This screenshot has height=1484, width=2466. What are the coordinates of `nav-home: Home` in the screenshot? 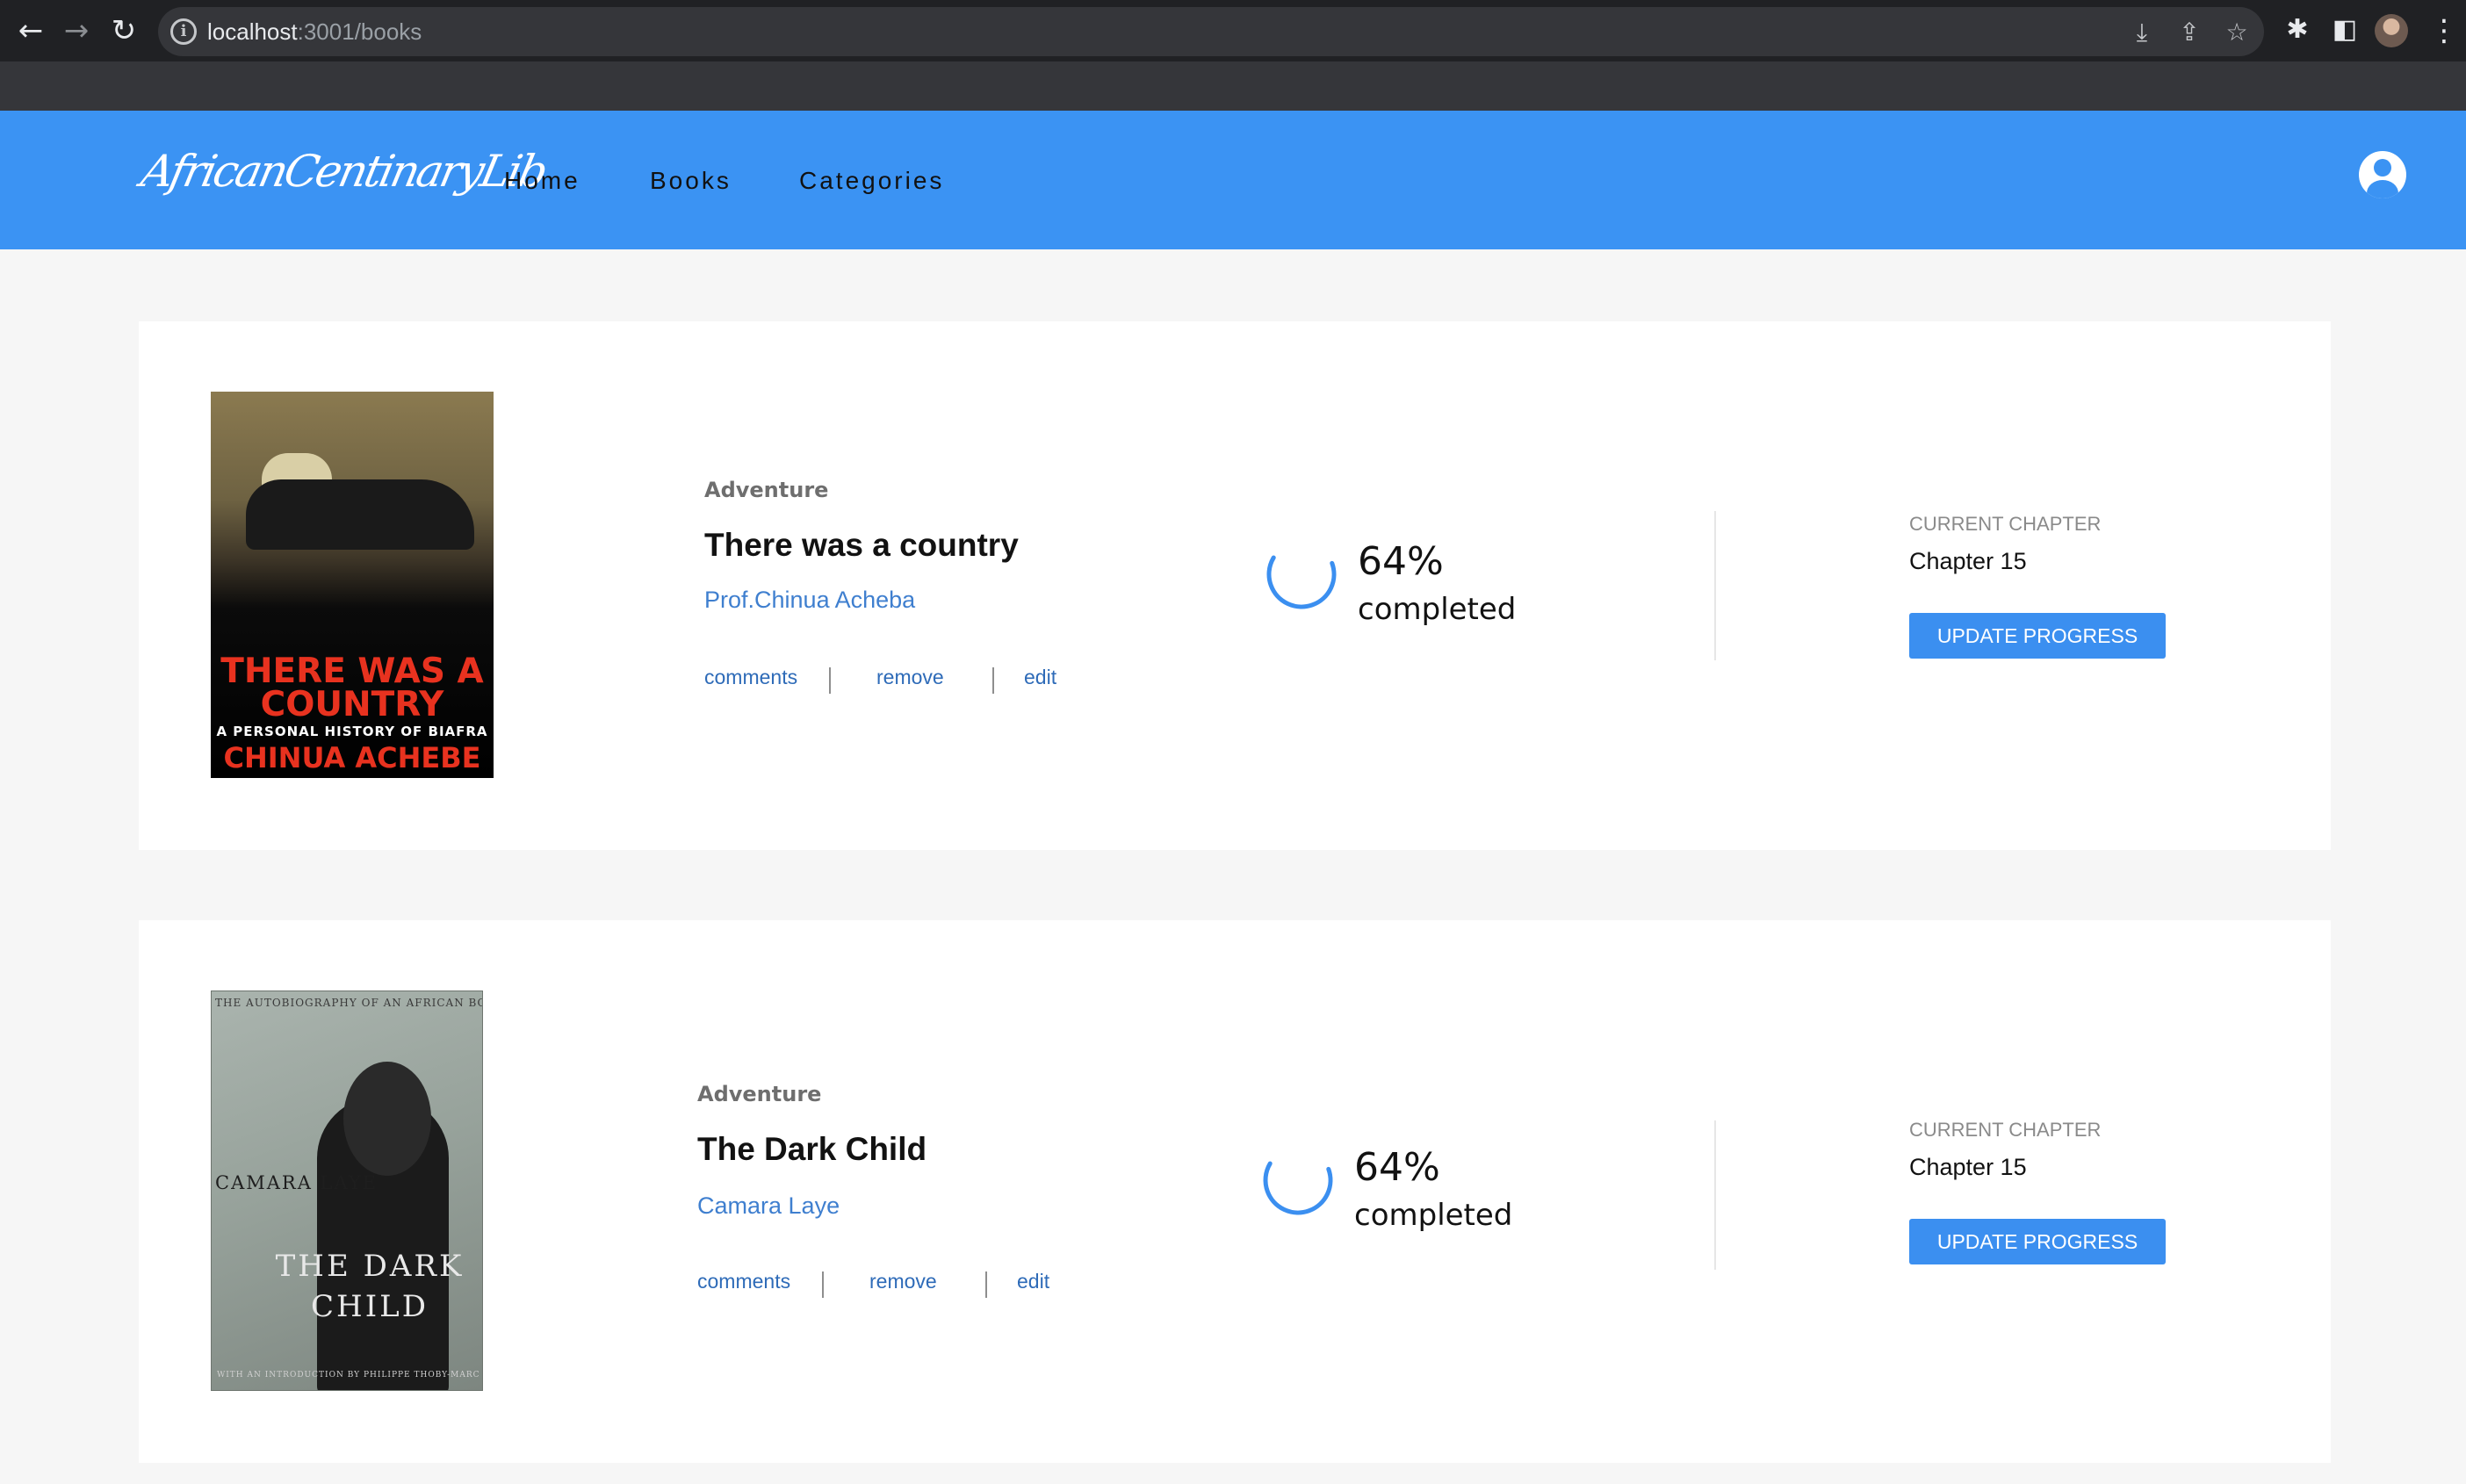 It's located at (542, 181).